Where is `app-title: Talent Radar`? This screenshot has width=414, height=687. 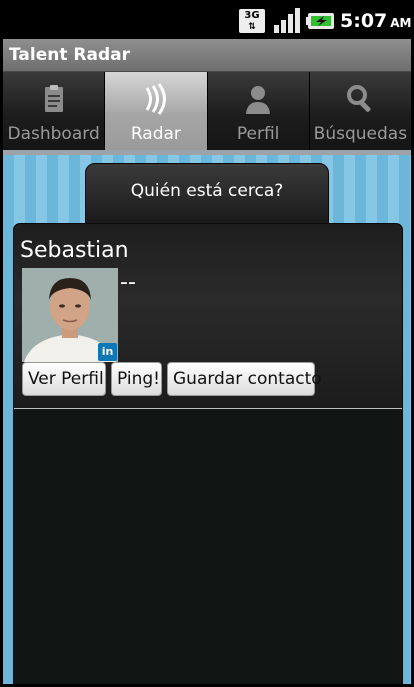
app-title: Talent Radar is located at coordinates (69, 55).